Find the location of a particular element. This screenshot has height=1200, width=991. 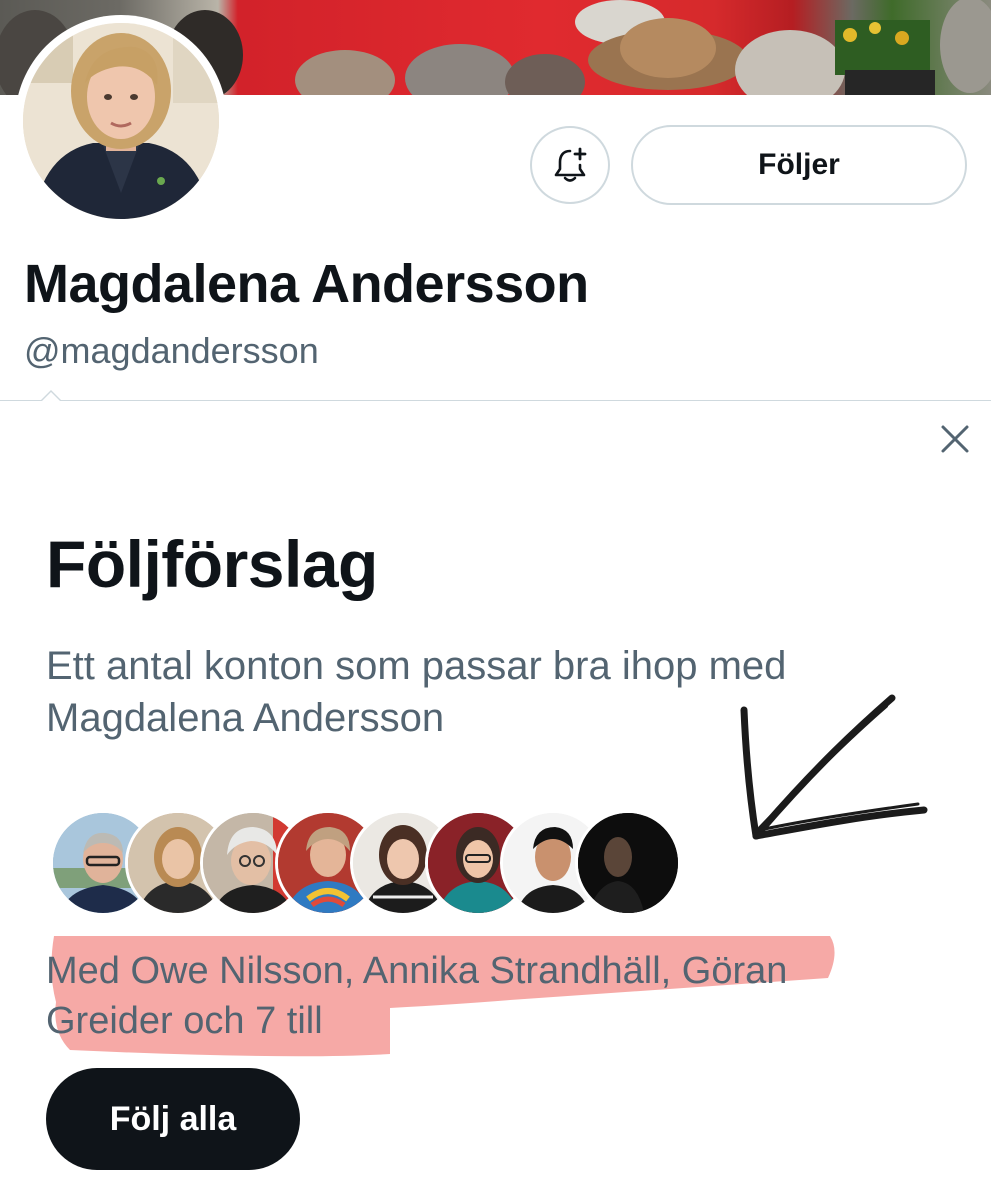

following-button-label: Följer is located at coordinates (799, 164).